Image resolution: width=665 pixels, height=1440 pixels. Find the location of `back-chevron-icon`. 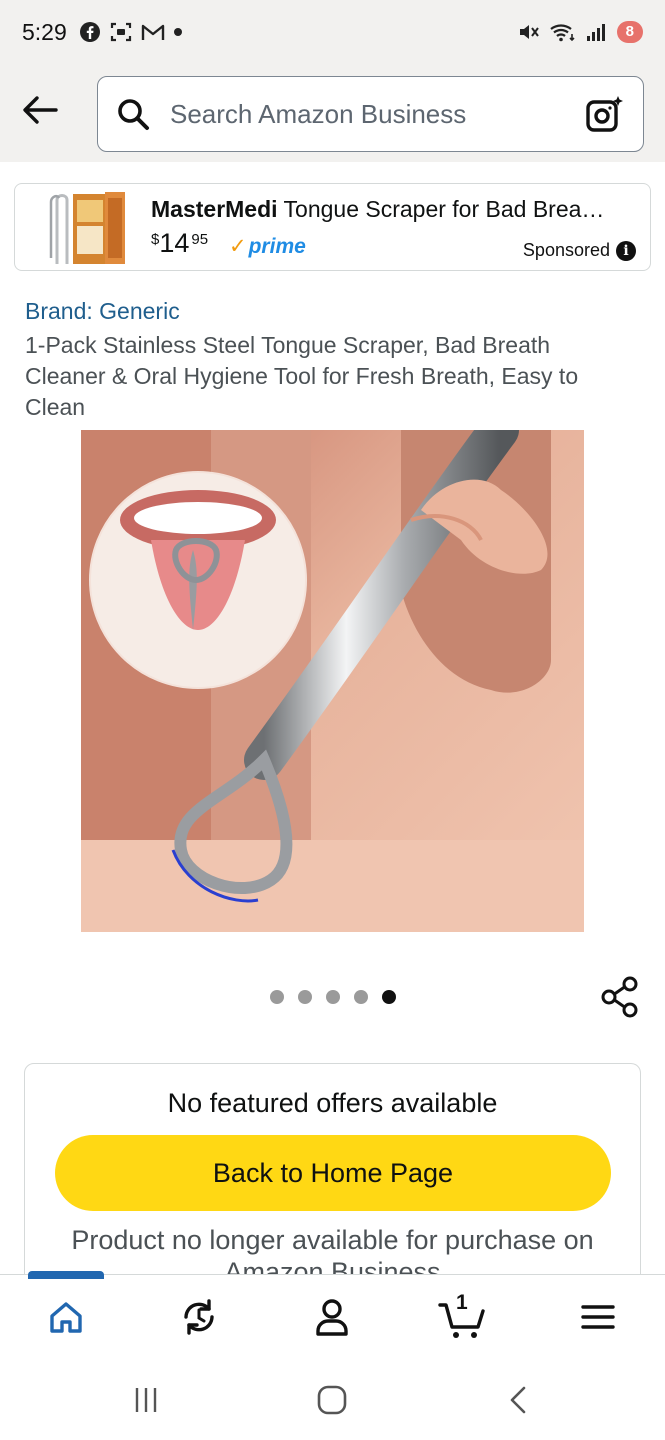

back-chevron-icon is located at coordinates (518, 1400).